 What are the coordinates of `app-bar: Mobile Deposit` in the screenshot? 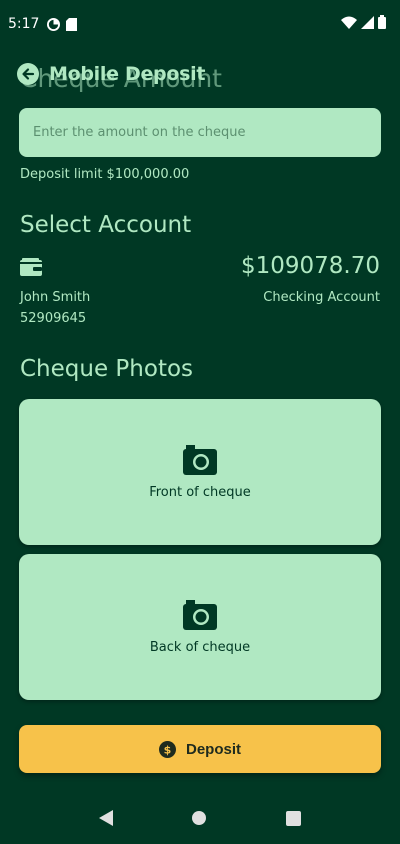 It's located at (200, 74).